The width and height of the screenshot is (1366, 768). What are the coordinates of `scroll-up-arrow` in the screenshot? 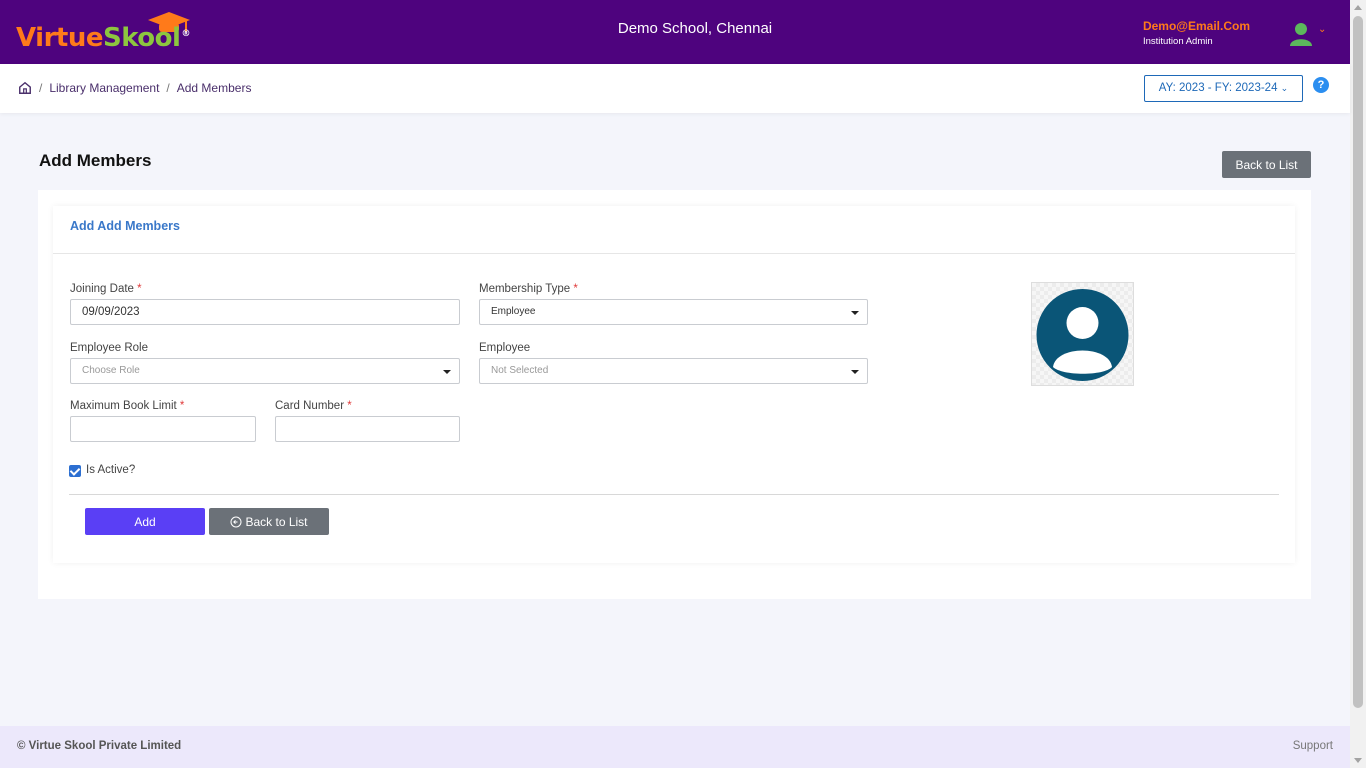 It's located at (1358, 7).